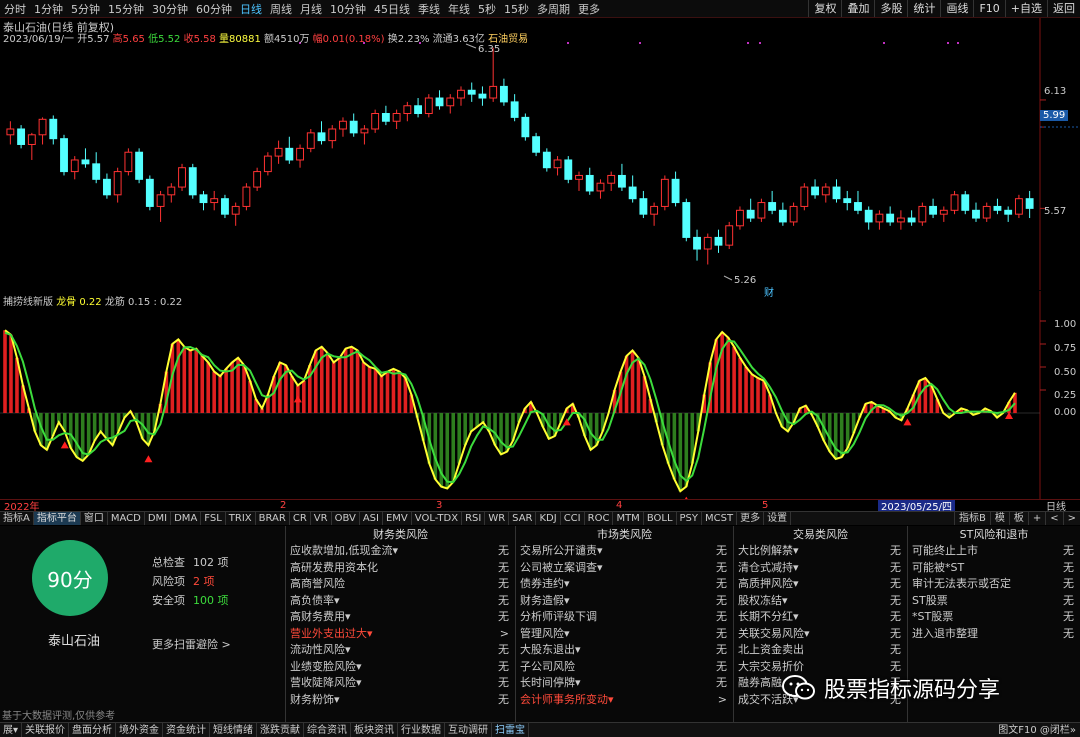 The height and width of the screenshot is (737, 1080). I want to click on indicator-tab: WR, so click(497, 518).